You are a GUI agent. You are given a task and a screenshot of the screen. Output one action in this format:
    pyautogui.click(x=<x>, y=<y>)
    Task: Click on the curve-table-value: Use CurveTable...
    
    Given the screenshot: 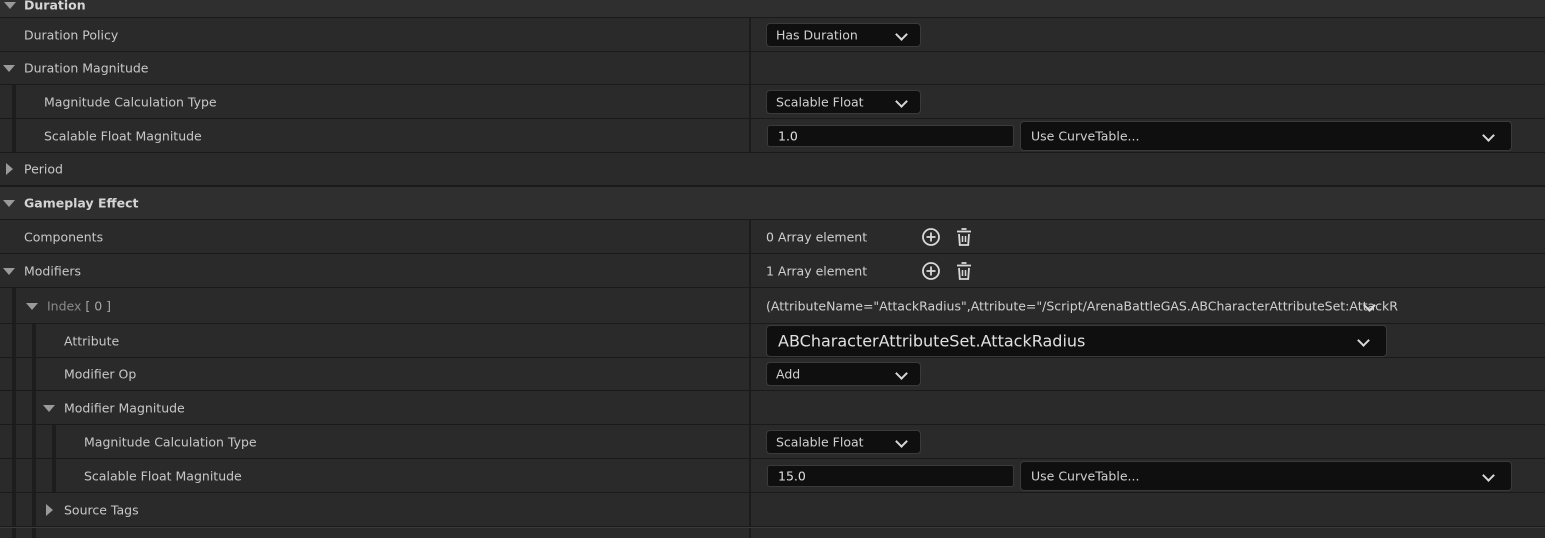 What is the action you would take?
    pyautogui.click(x=1085, y=135)
    